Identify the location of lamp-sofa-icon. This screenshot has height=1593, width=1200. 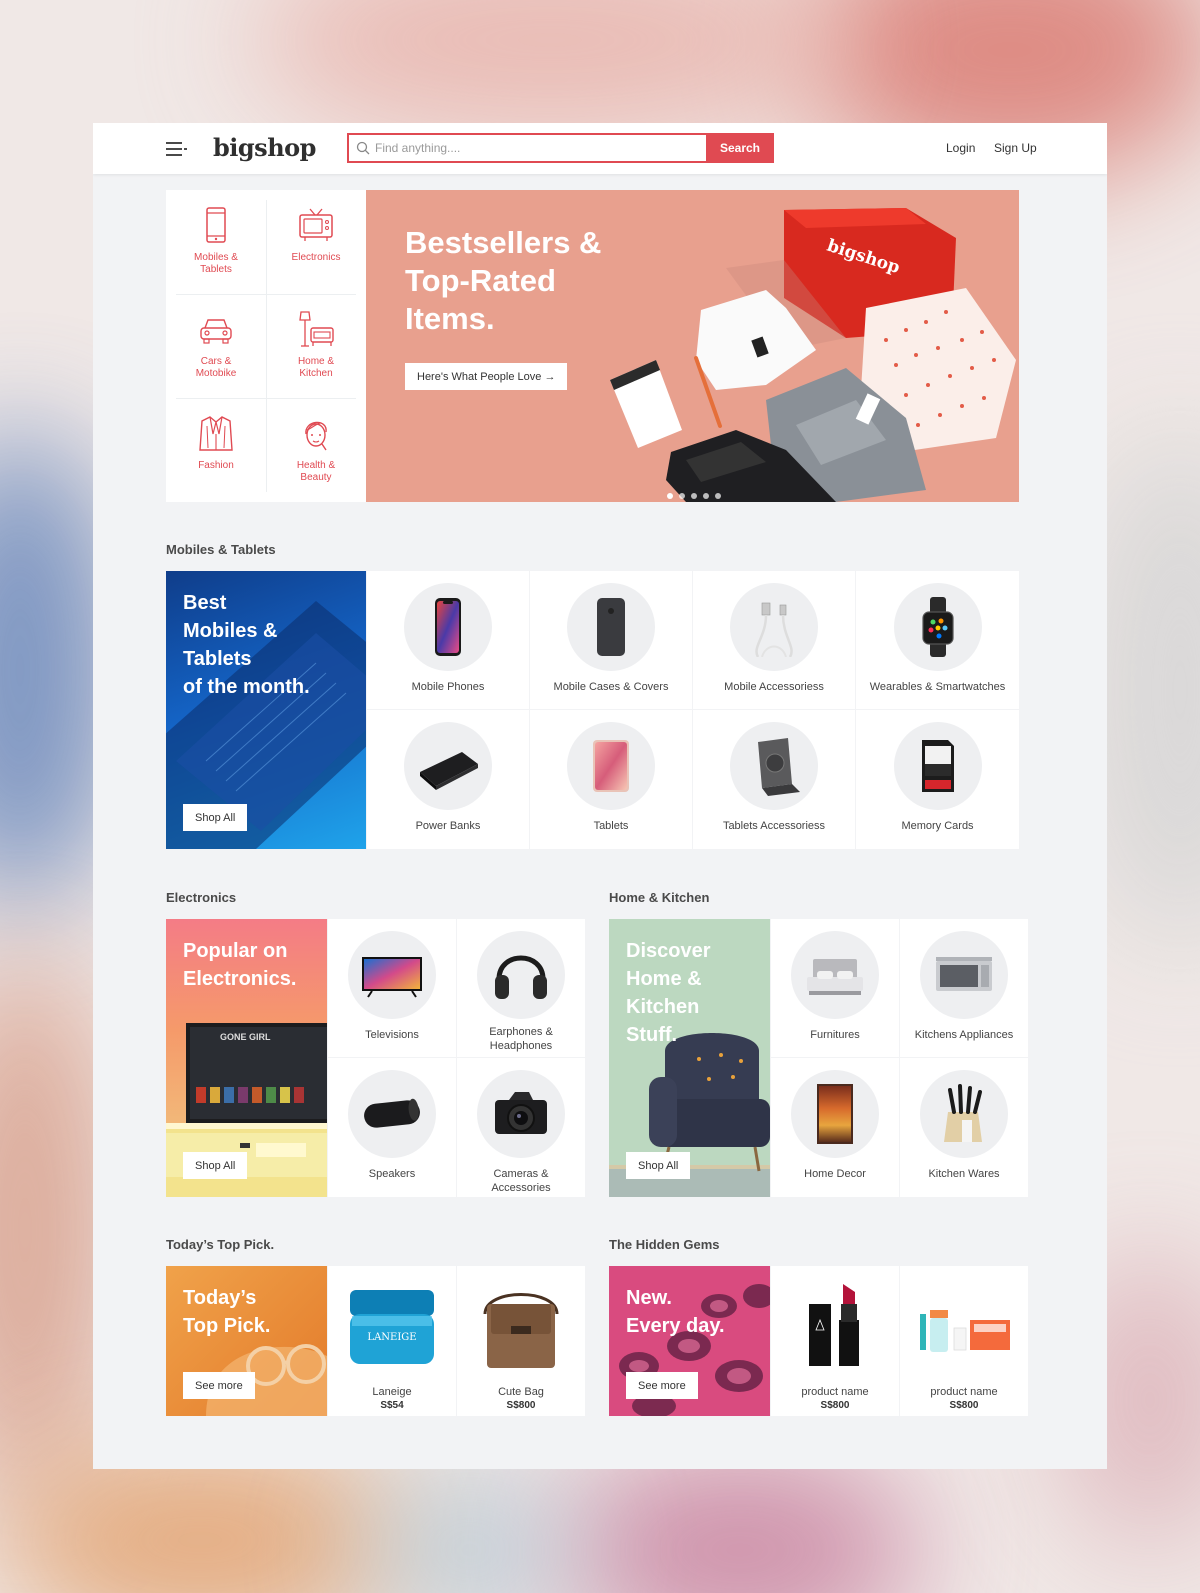
(316, 329).